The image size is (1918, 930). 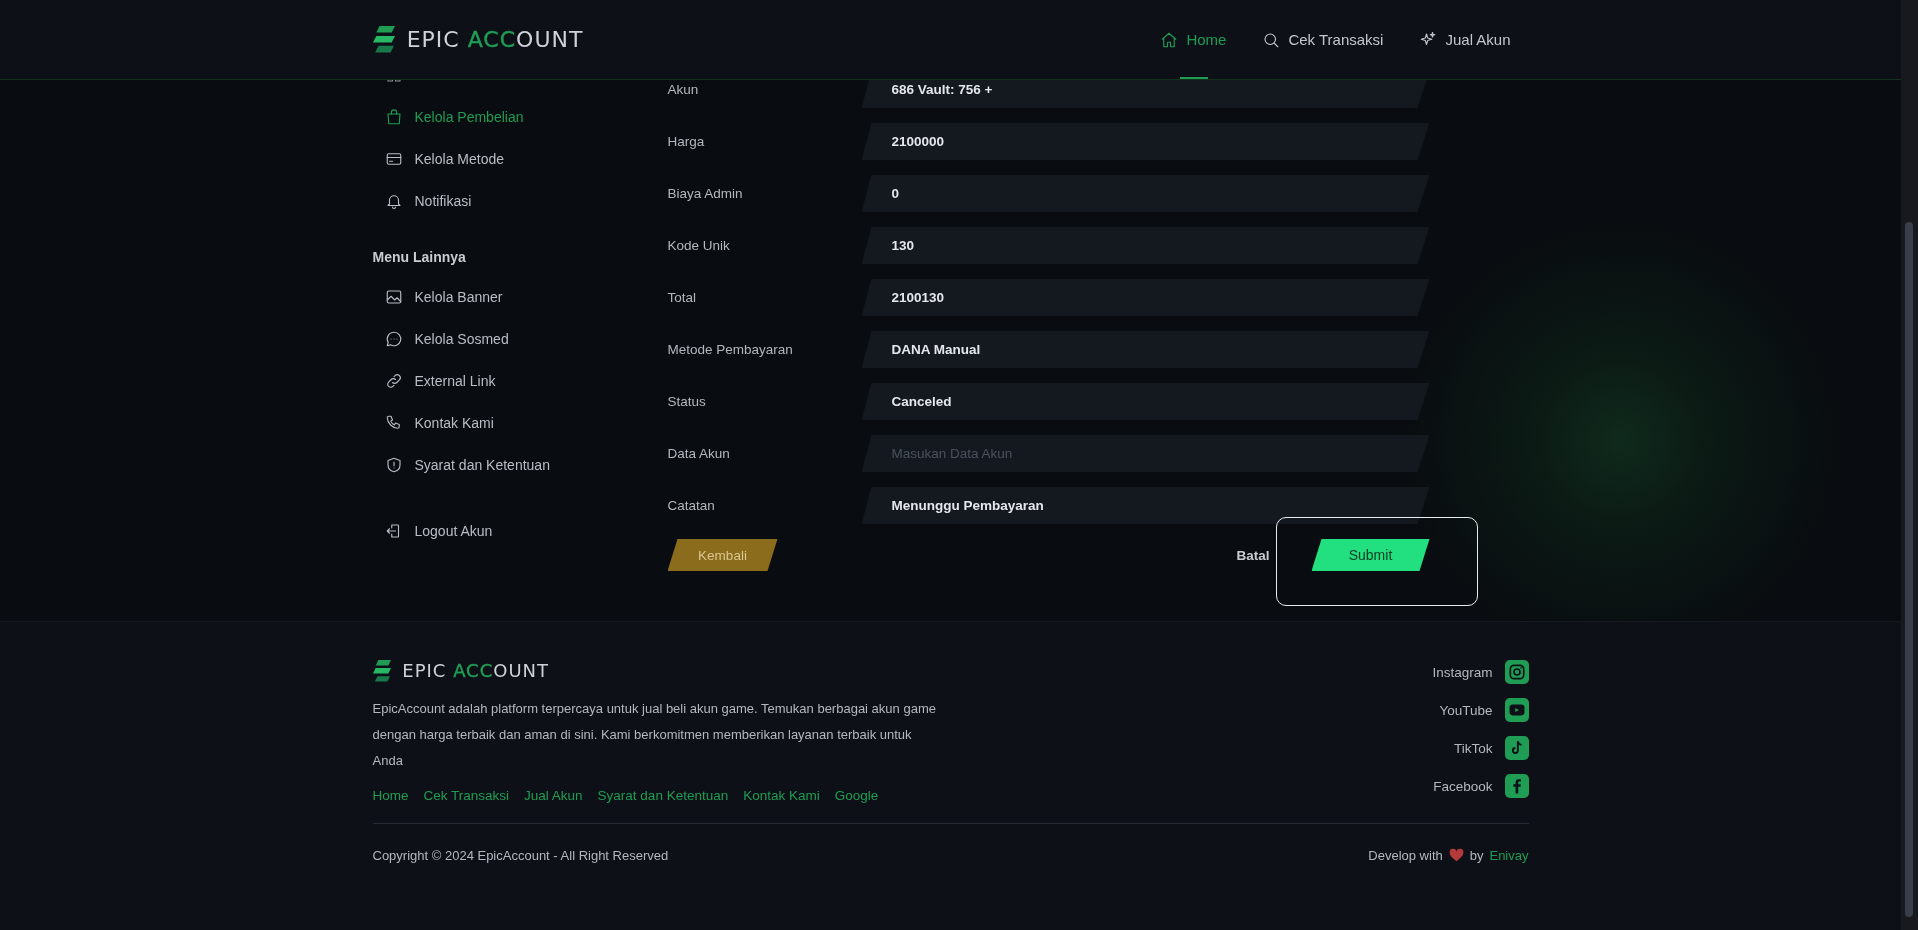 I want to click on field-label: Catatan, so click(x=691, y=505).